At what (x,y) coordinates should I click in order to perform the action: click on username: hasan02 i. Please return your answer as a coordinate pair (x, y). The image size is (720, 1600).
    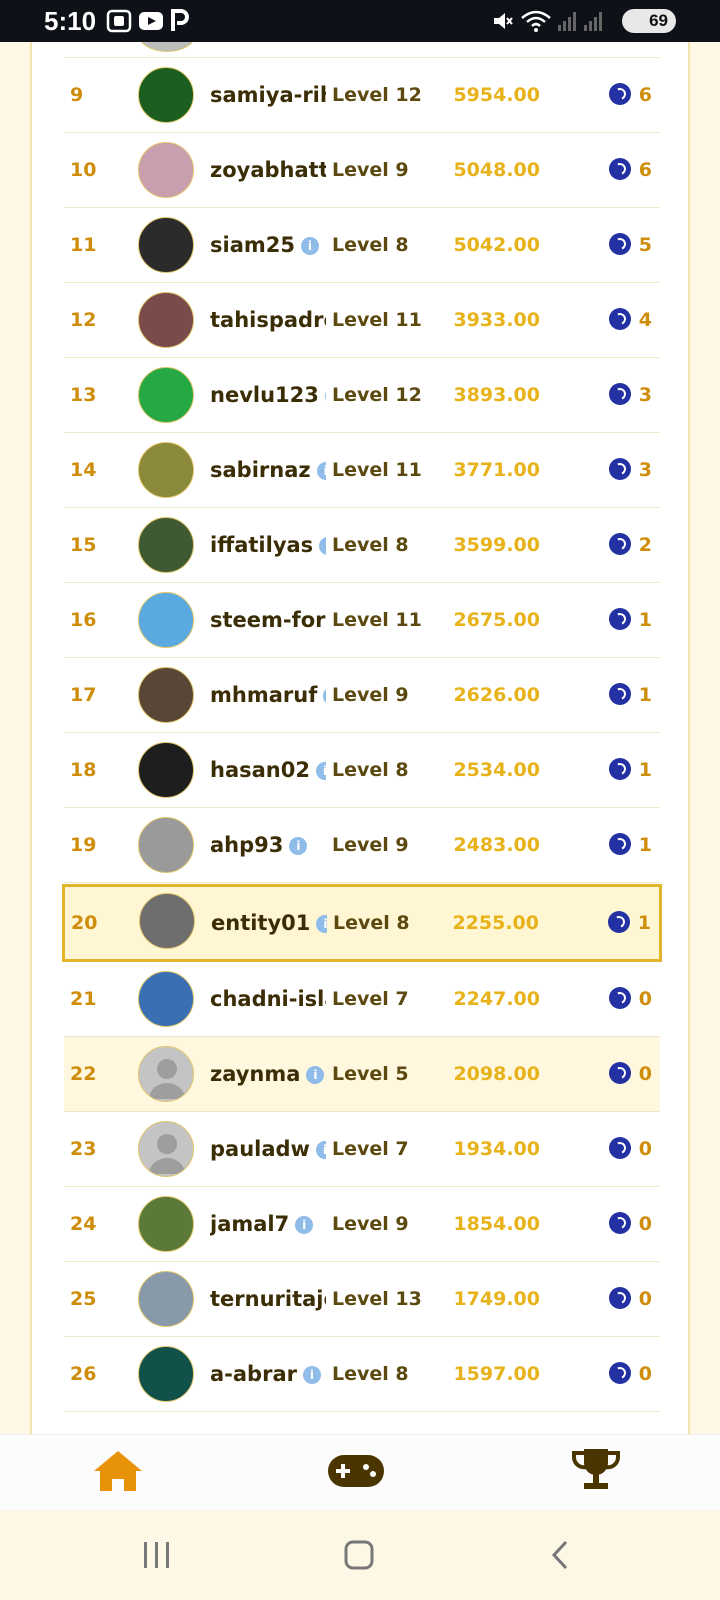
    Looking at the image, I should click on (268, 770).